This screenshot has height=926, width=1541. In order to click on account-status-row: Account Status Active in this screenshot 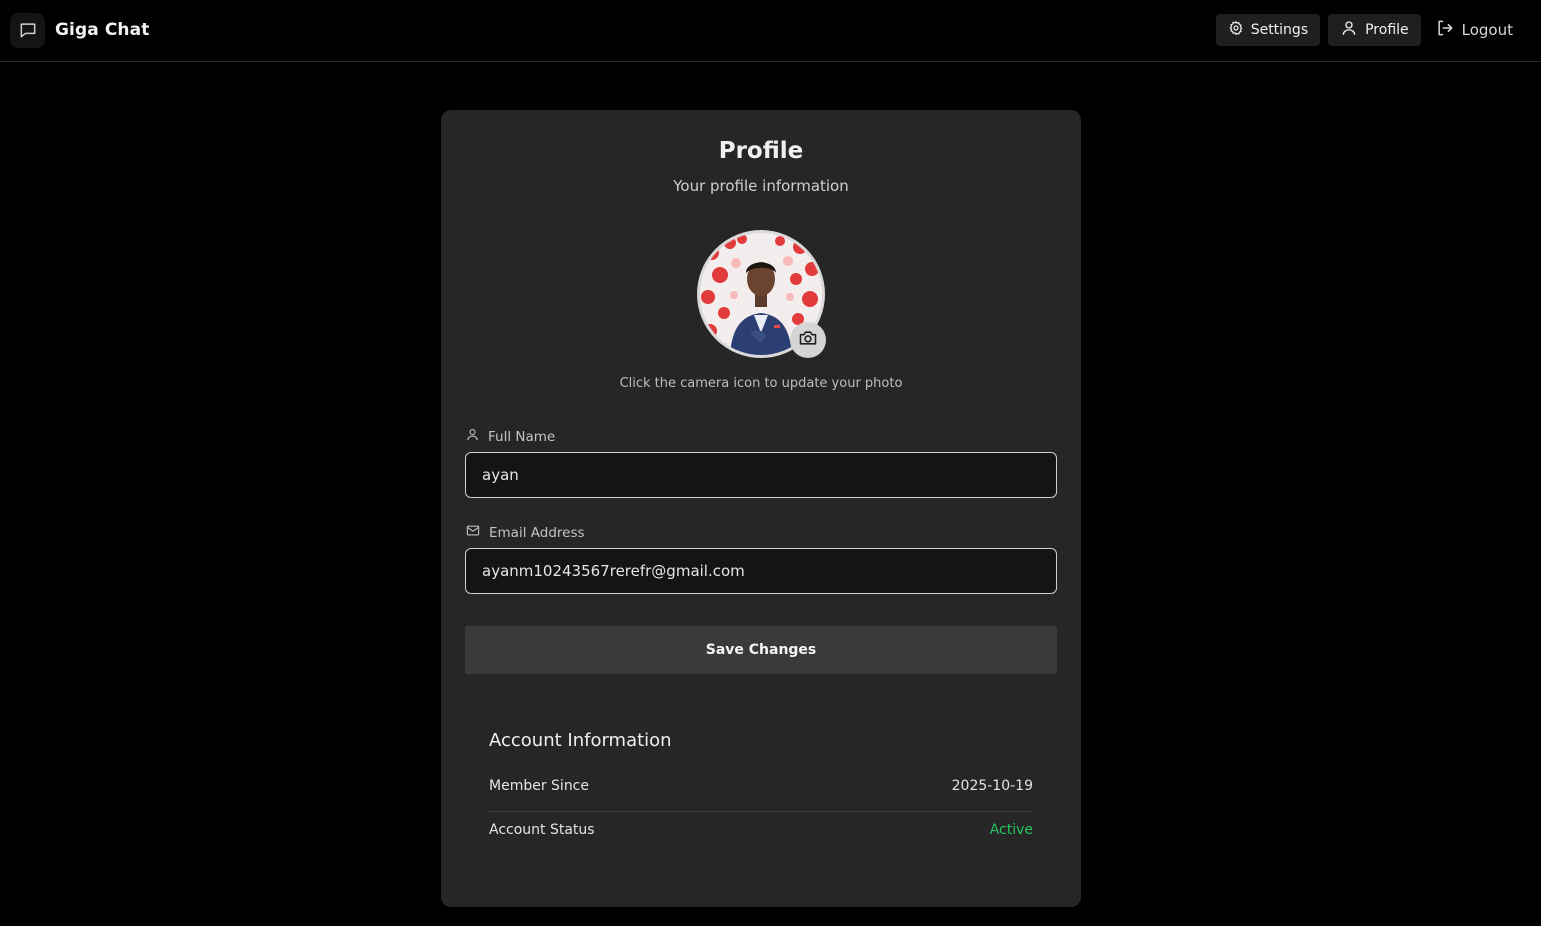, I will do `click(761, 832)`.